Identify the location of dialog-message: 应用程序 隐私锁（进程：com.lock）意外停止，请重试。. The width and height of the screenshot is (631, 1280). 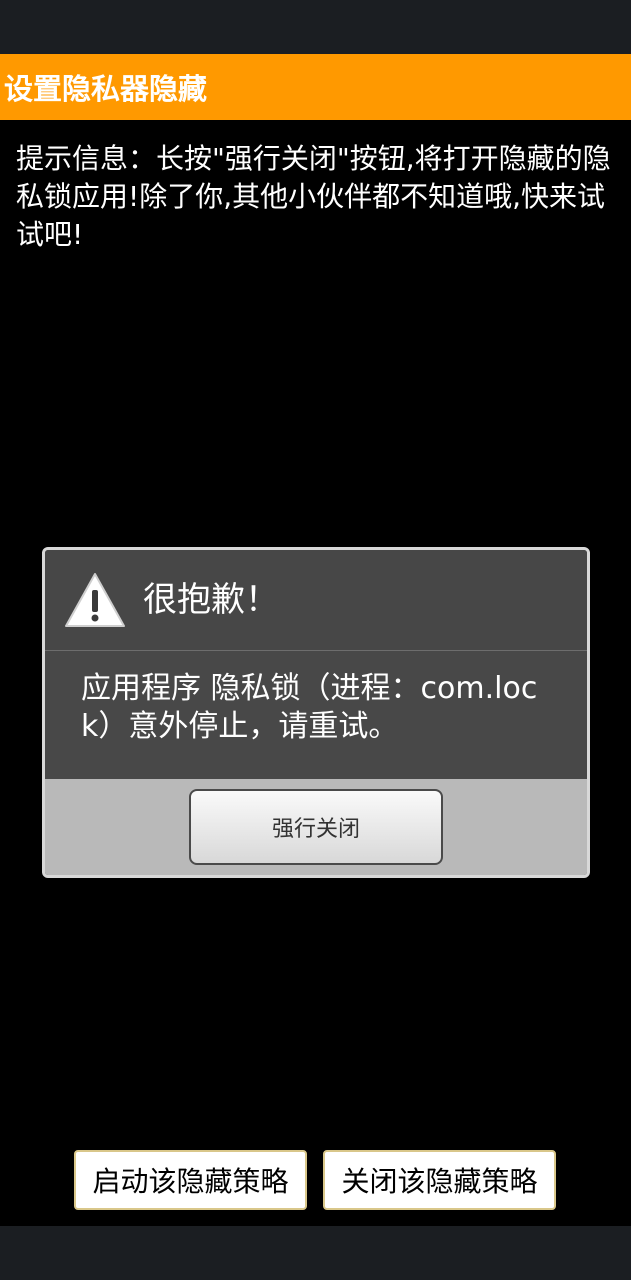
(309, 707).